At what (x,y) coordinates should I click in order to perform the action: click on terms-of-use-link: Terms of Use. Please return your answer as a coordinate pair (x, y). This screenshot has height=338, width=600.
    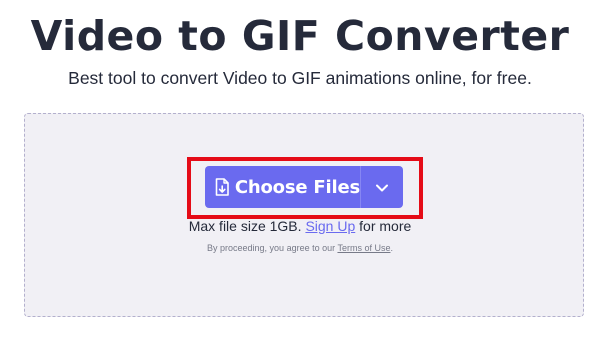
    Looking at the image, I should click on (363, 248).